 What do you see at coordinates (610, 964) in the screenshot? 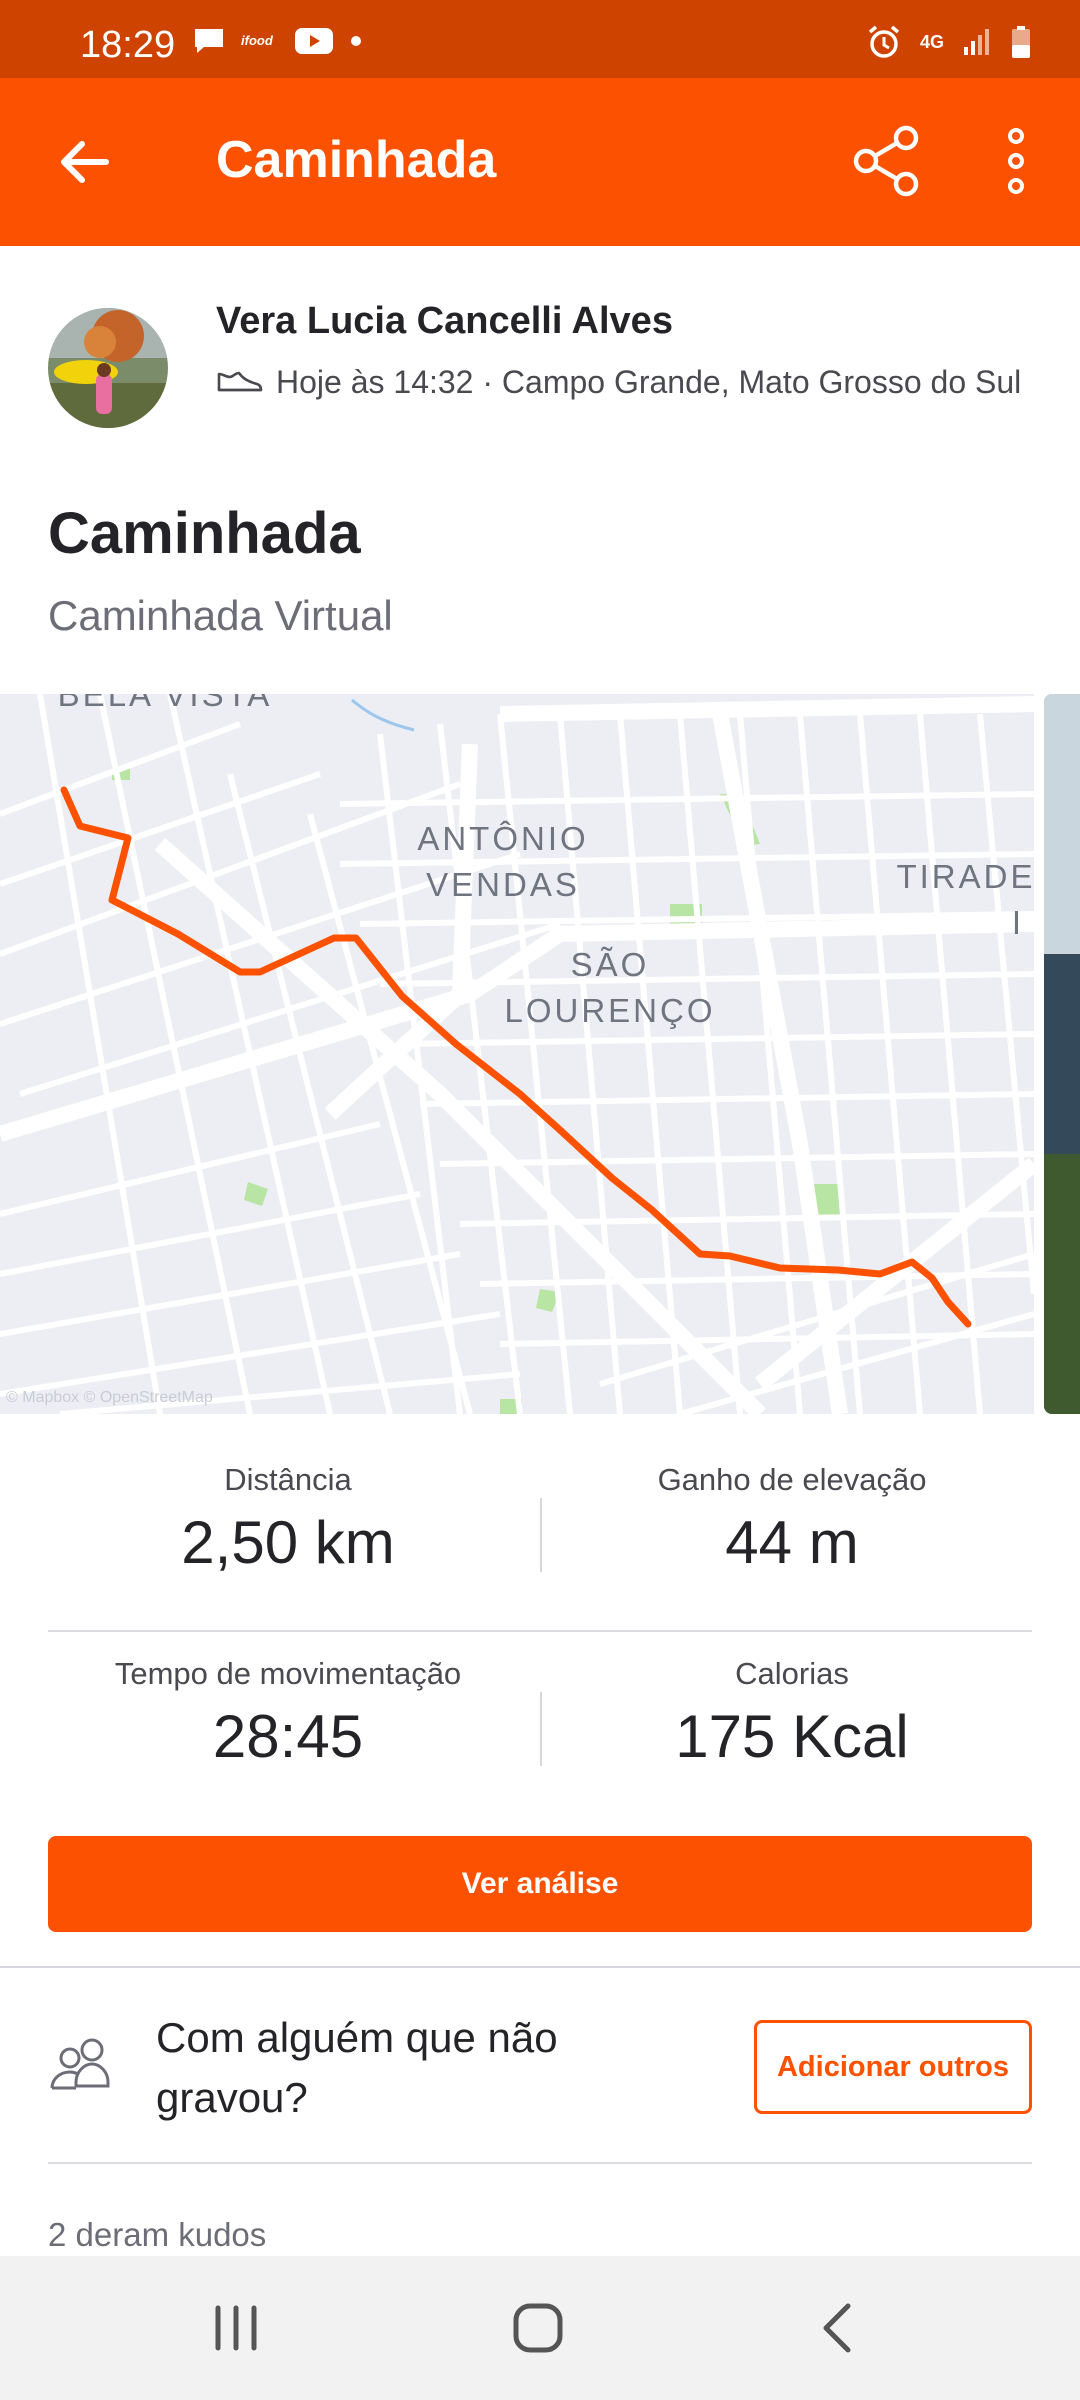
I see `map-label-sao: SÃO` at bounding box center [610, 964].